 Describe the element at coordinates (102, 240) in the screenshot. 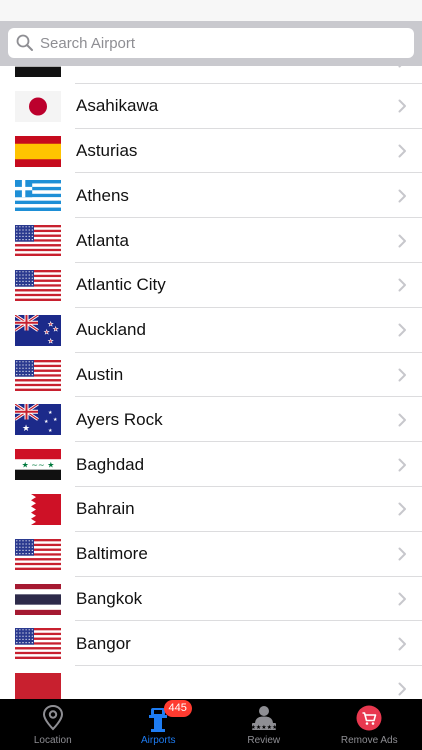

I see `airport-name: Atlanta` at that location.